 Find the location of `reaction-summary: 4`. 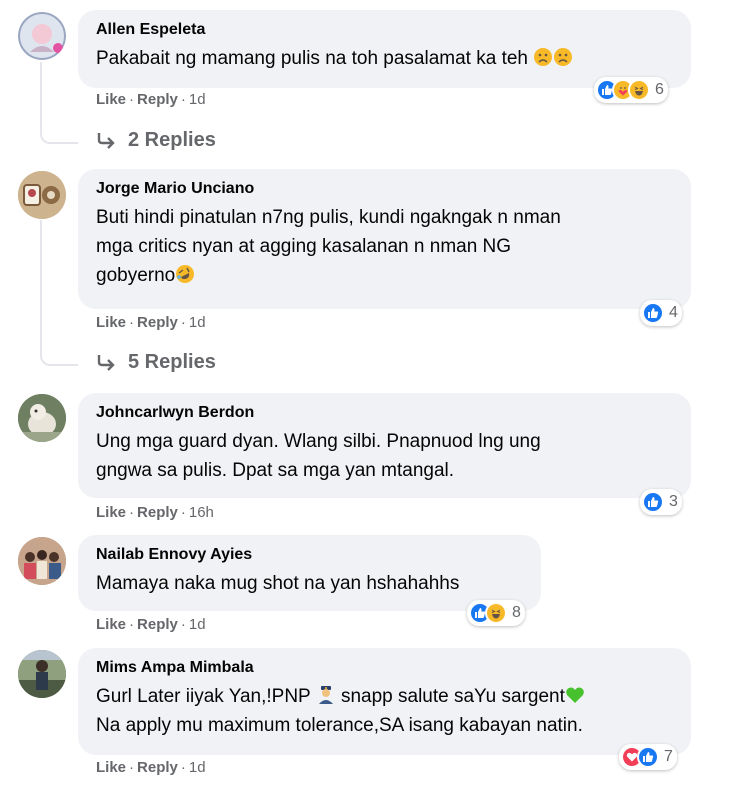

reaction-summary: 4 is located at coordinates (661, 313).